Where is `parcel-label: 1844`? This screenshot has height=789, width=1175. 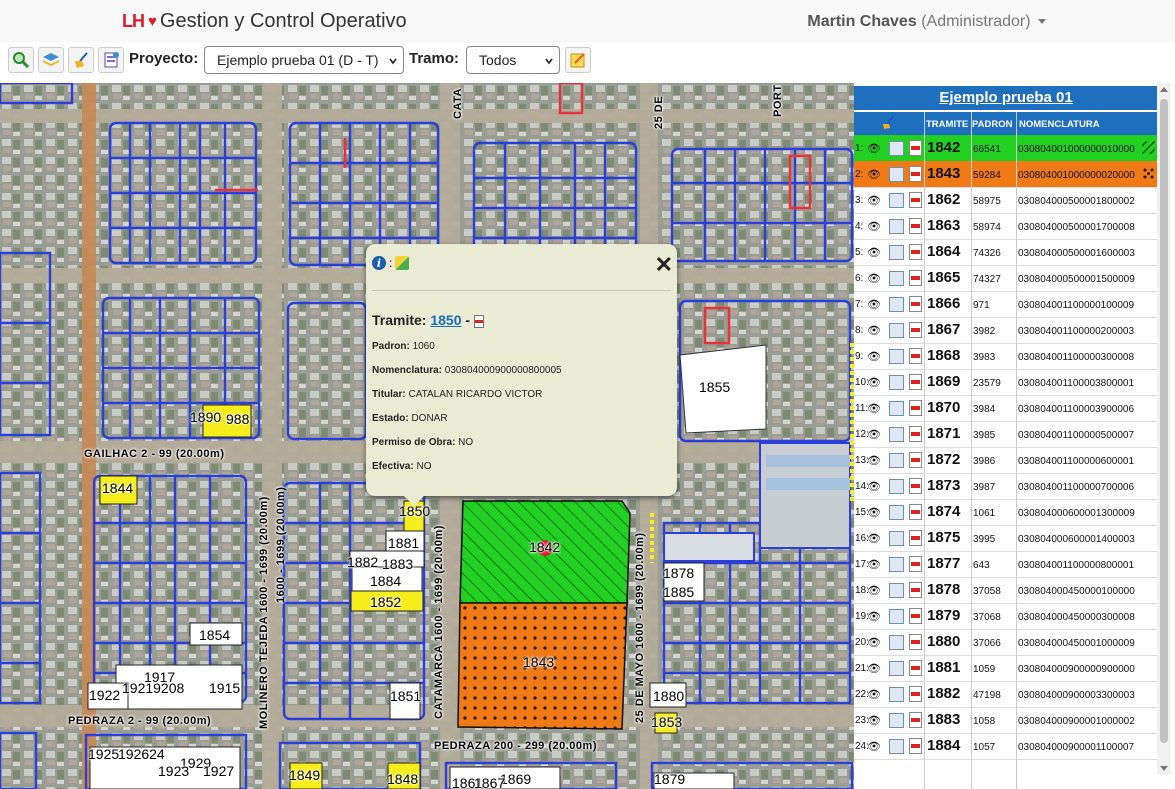 parcel-label: 1844 is located at coordinates (117, 488).